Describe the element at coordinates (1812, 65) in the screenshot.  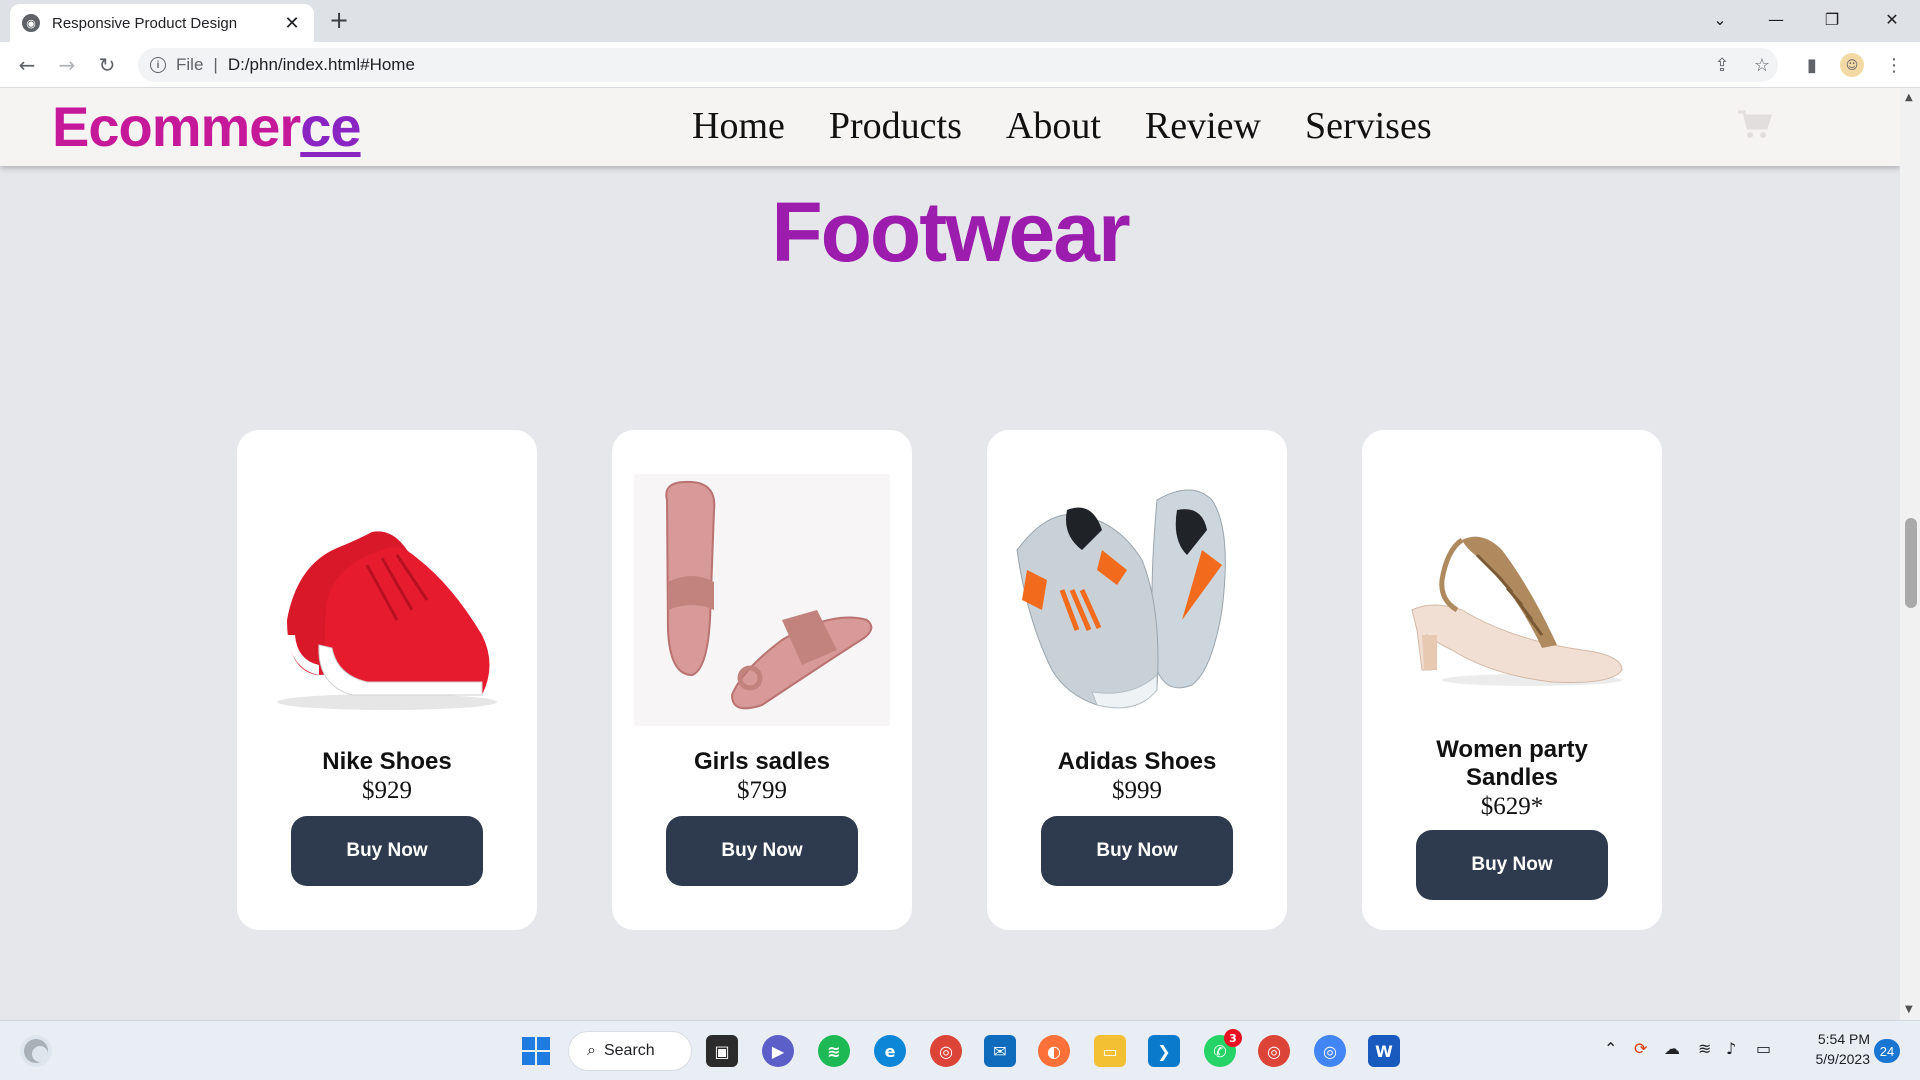
I see `side-panel-icon: ▮` at that location.